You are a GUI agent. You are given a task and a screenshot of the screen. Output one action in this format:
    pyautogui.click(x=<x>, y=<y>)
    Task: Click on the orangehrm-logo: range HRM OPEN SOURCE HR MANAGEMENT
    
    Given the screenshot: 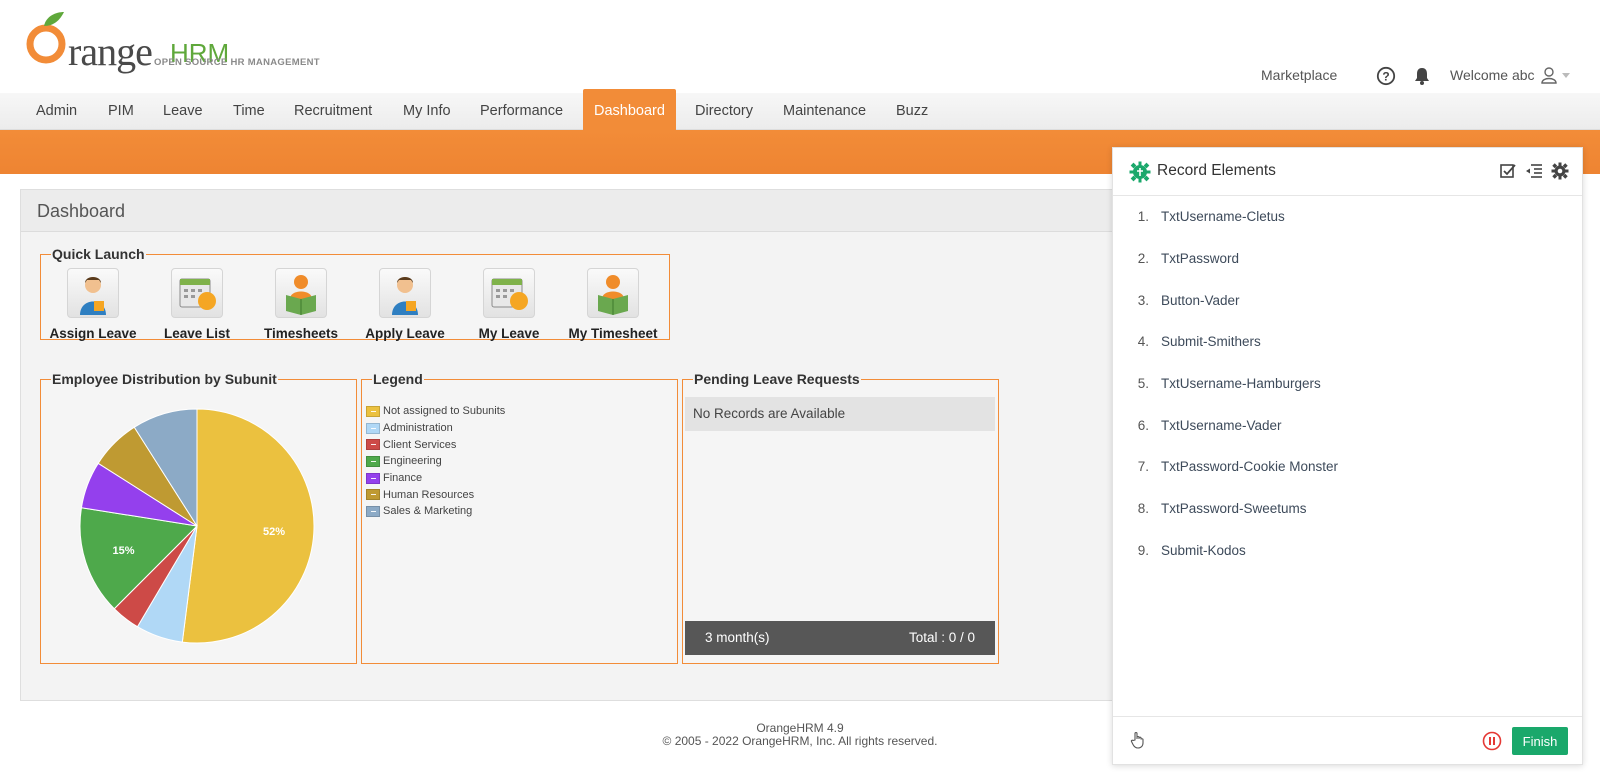 What is the action you would take?
    pyautogui.click(x=174, y=42)
    